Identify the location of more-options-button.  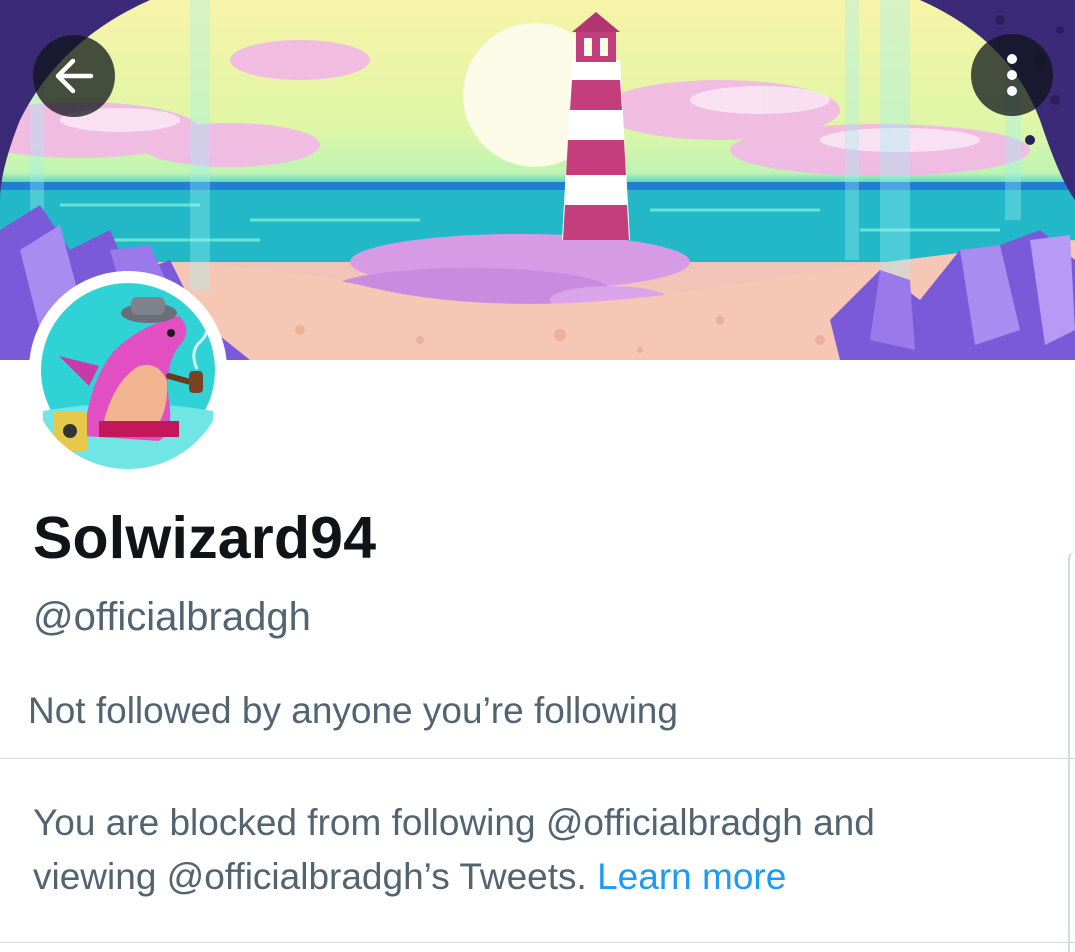
(1012, 75).